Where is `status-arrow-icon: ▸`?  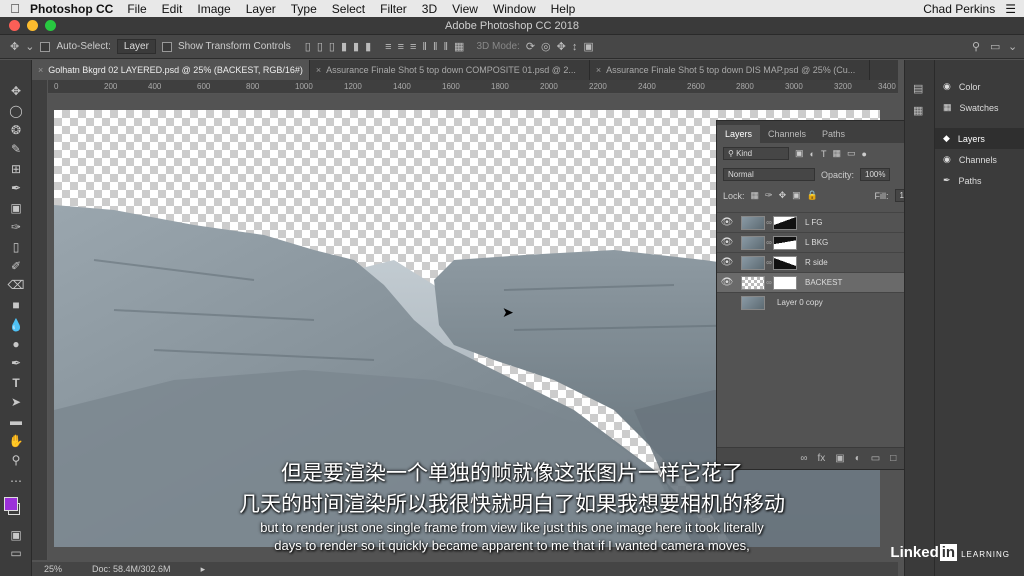
status-arrow-icon: ▸ is located at coordinates (203, 569).